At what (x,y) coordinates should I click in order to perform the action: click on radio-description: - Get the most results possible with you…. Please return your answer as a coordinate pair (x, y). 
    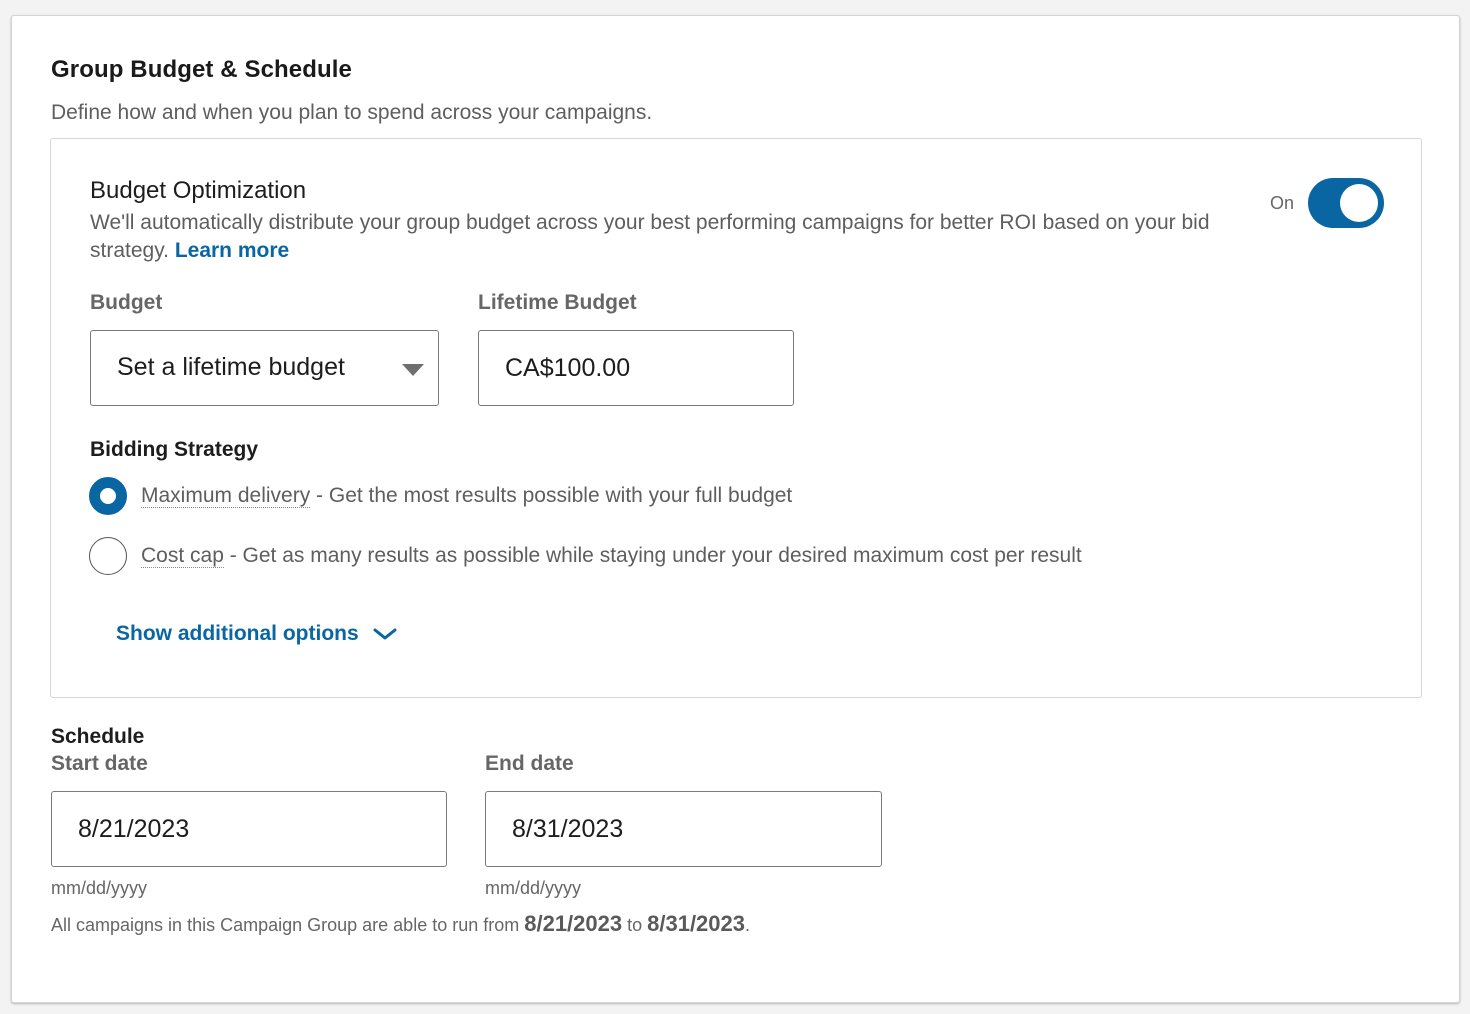
    Looking at the image, I should click on (551, 495).